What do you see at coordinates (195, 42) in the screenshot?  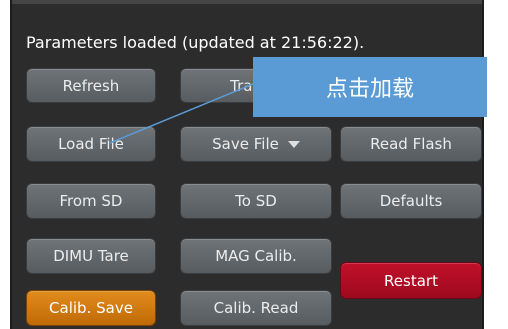 I see `status-text: Parameters loaded (updated at 21:56:22).` at bounding box center [195, 42].